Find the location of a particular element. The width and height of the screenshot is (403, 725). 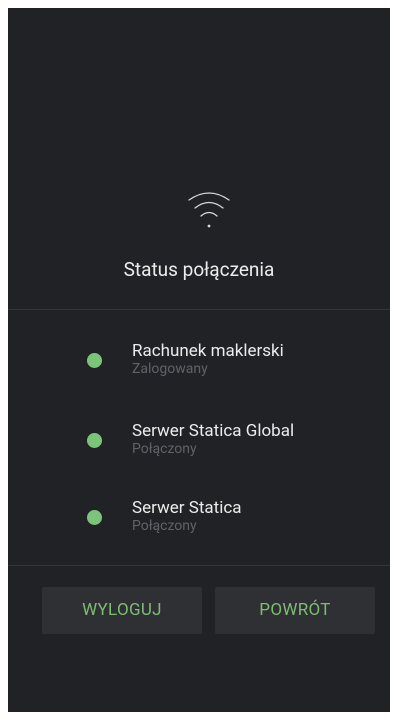

status-item-server-global: Serwer Statica Global Połączony is located at coordinates (199, 444).